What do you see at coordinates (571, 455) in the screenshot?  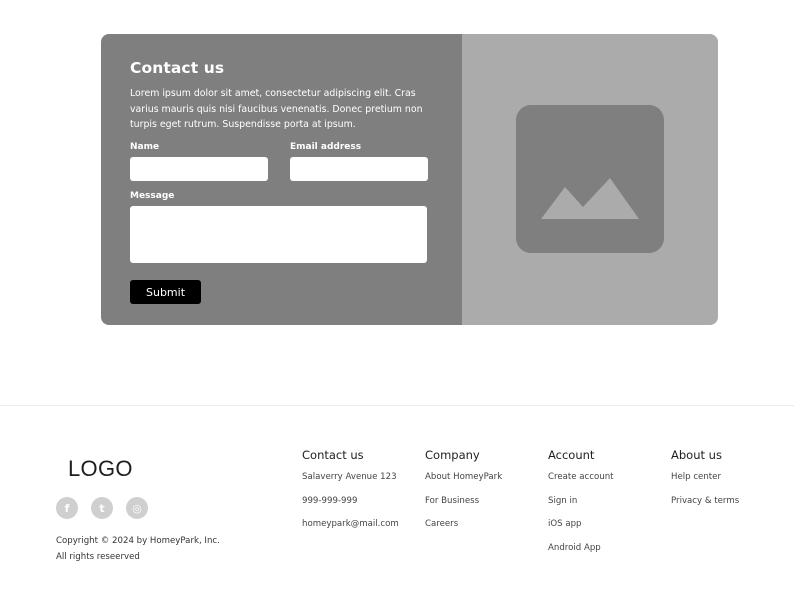 I see `footer-heading-account: Account` at bounding box center [571, 455].